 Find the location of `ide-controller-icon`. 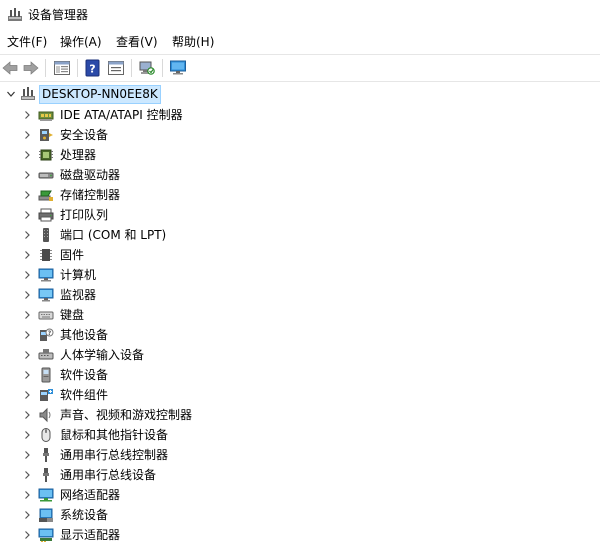

ide-controller-icon is located at coordinates (46, 116).